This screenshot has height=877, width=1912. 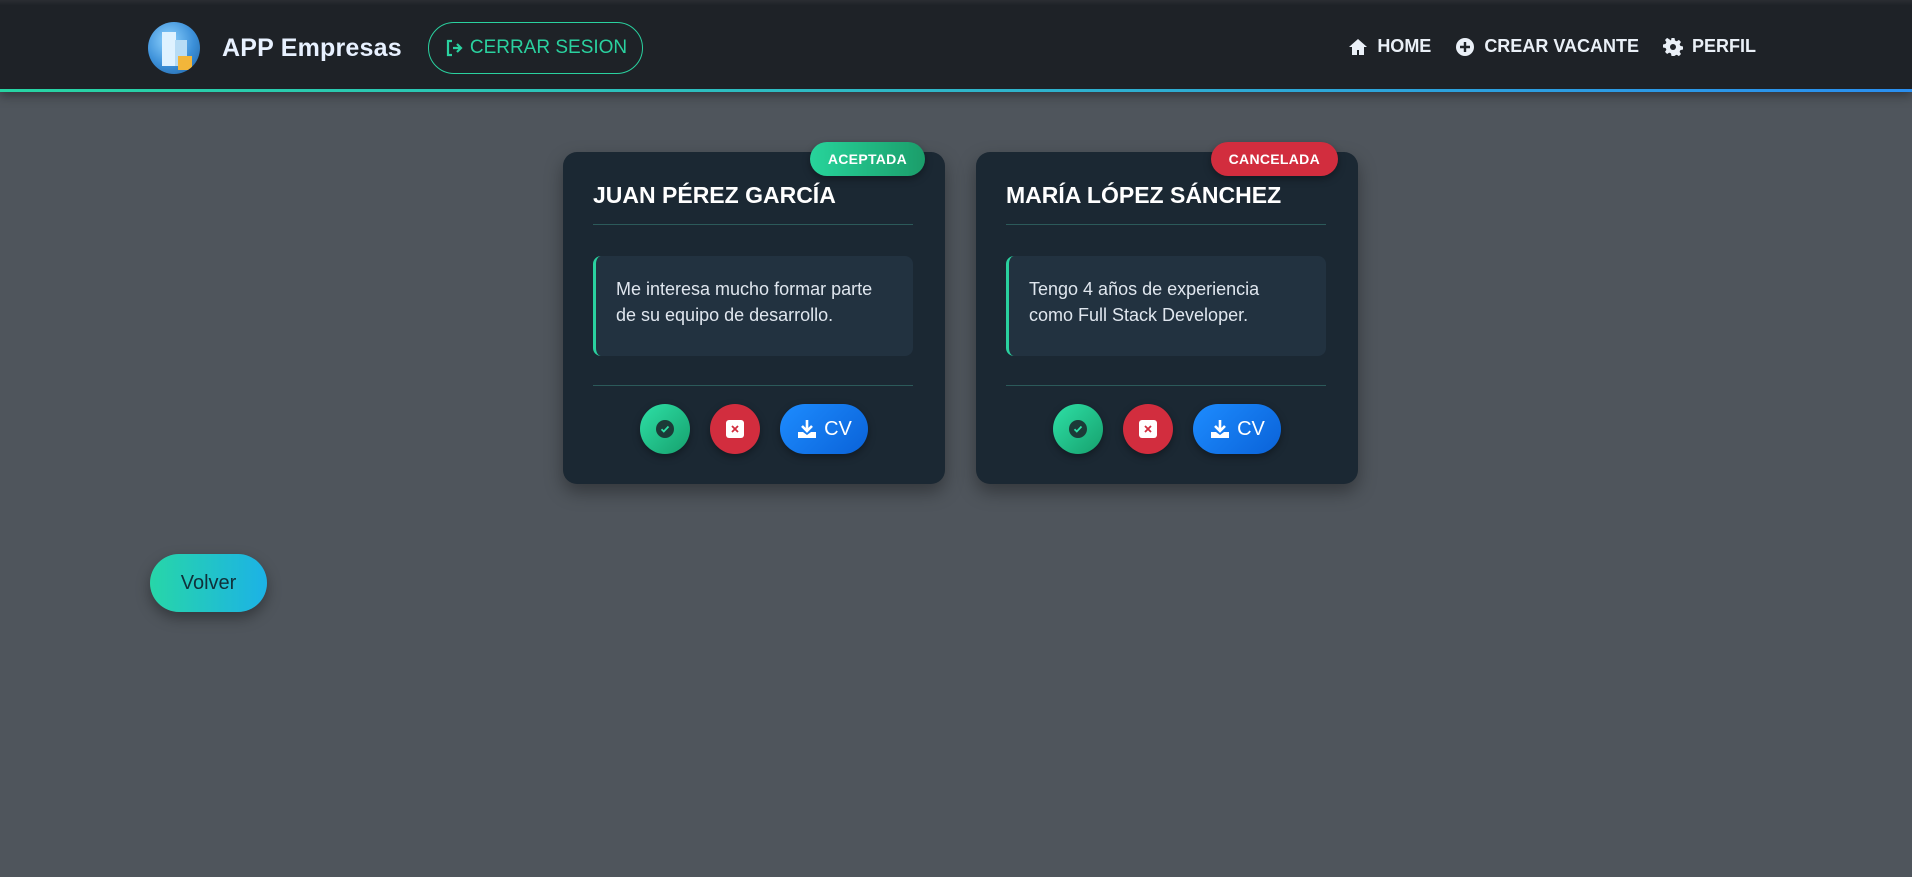 What do you see at coordinates (1465, 46) in the screenshot?
I see `plus-circle-icon` at bounding box center [1465, 46].